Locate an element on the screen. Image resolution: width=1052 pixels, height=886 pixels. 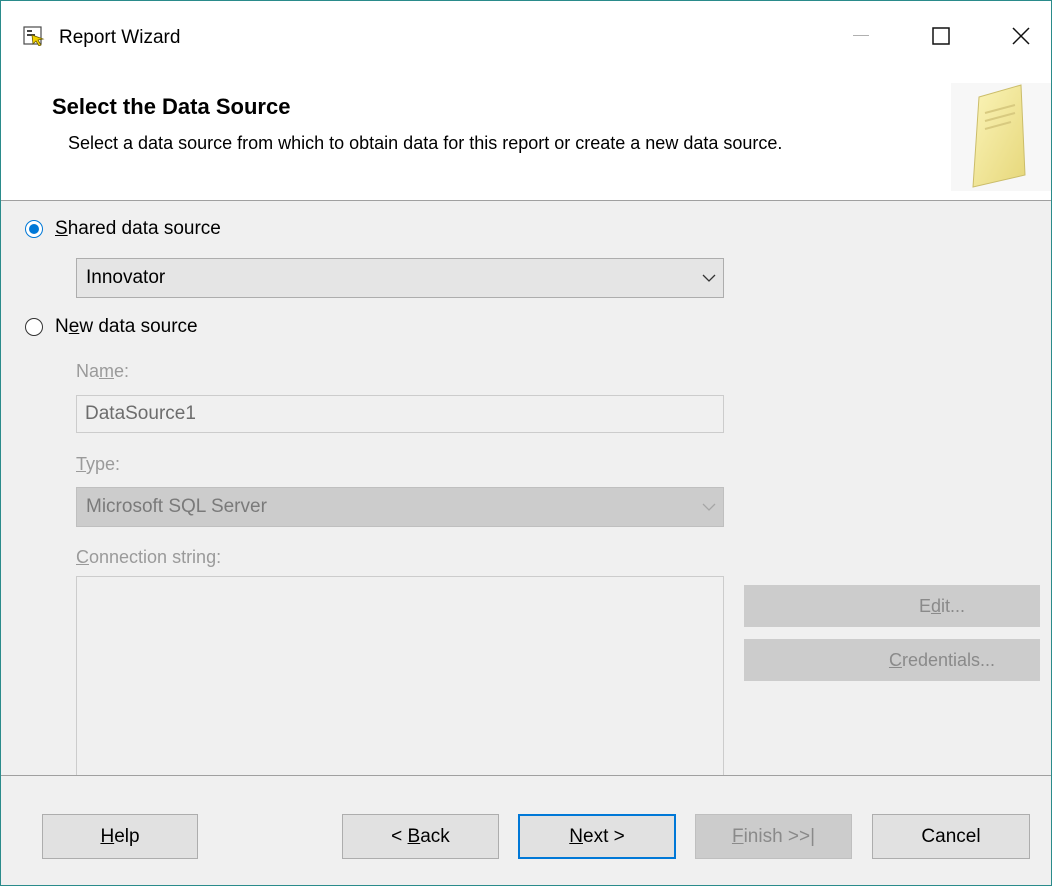
type-label: Type: is located at coordinates (98, 464).